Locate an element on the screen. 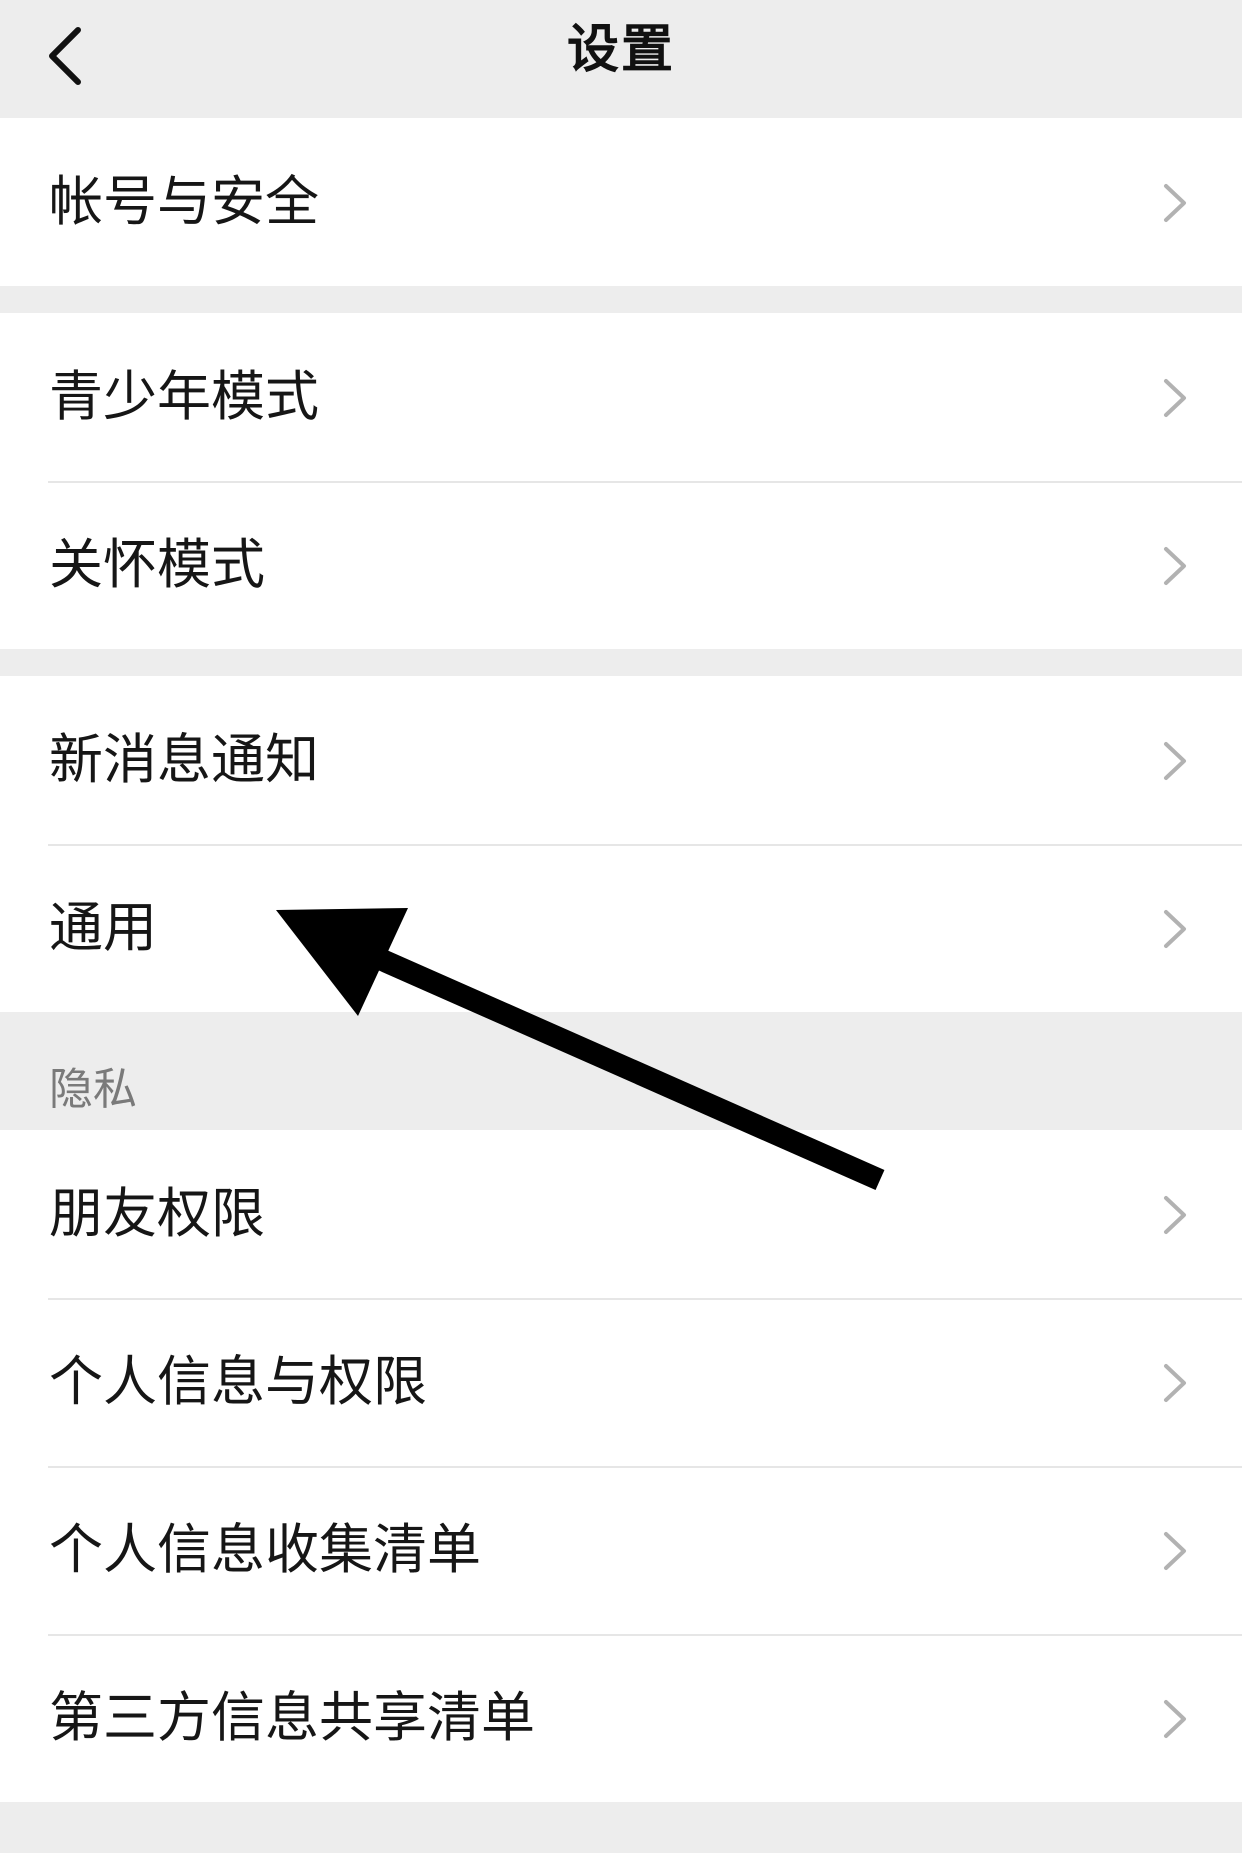  section-header-privacy: 隐私 is located at coordinates (93, 1089).